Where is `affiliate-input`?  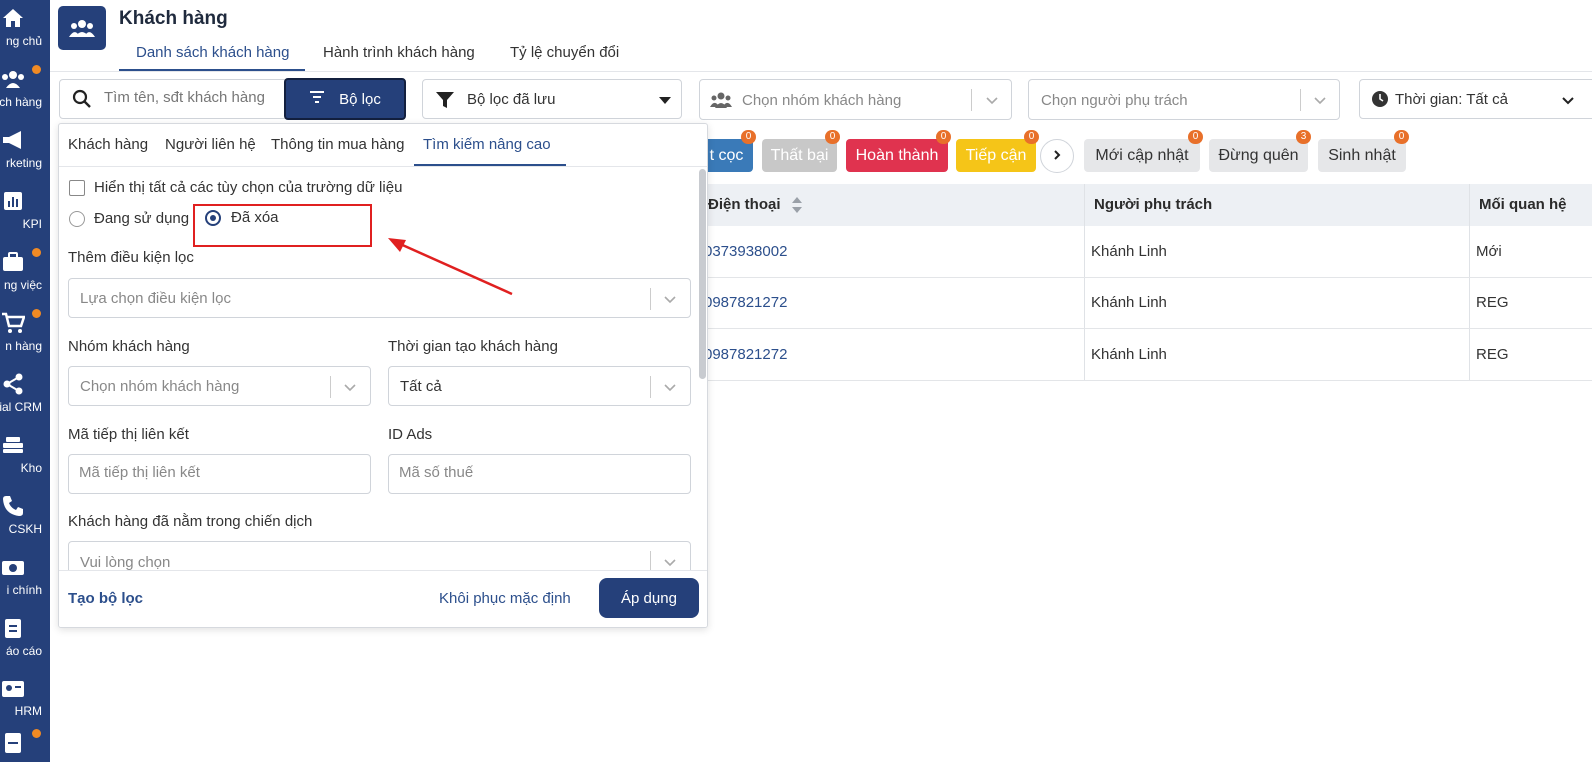 affiliate-input is located at coordinates (209, 472).